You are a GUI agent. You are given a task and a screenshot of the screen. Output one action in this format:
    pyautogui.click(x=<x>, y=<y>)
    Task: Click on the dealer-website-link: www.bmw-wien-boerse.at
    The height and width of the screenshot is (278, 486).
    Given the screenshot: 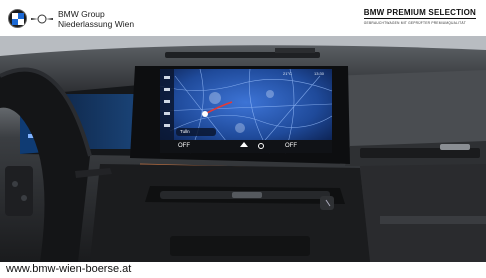 What is the action you would take?
    pyautogui.click(x=68, y=269)
    